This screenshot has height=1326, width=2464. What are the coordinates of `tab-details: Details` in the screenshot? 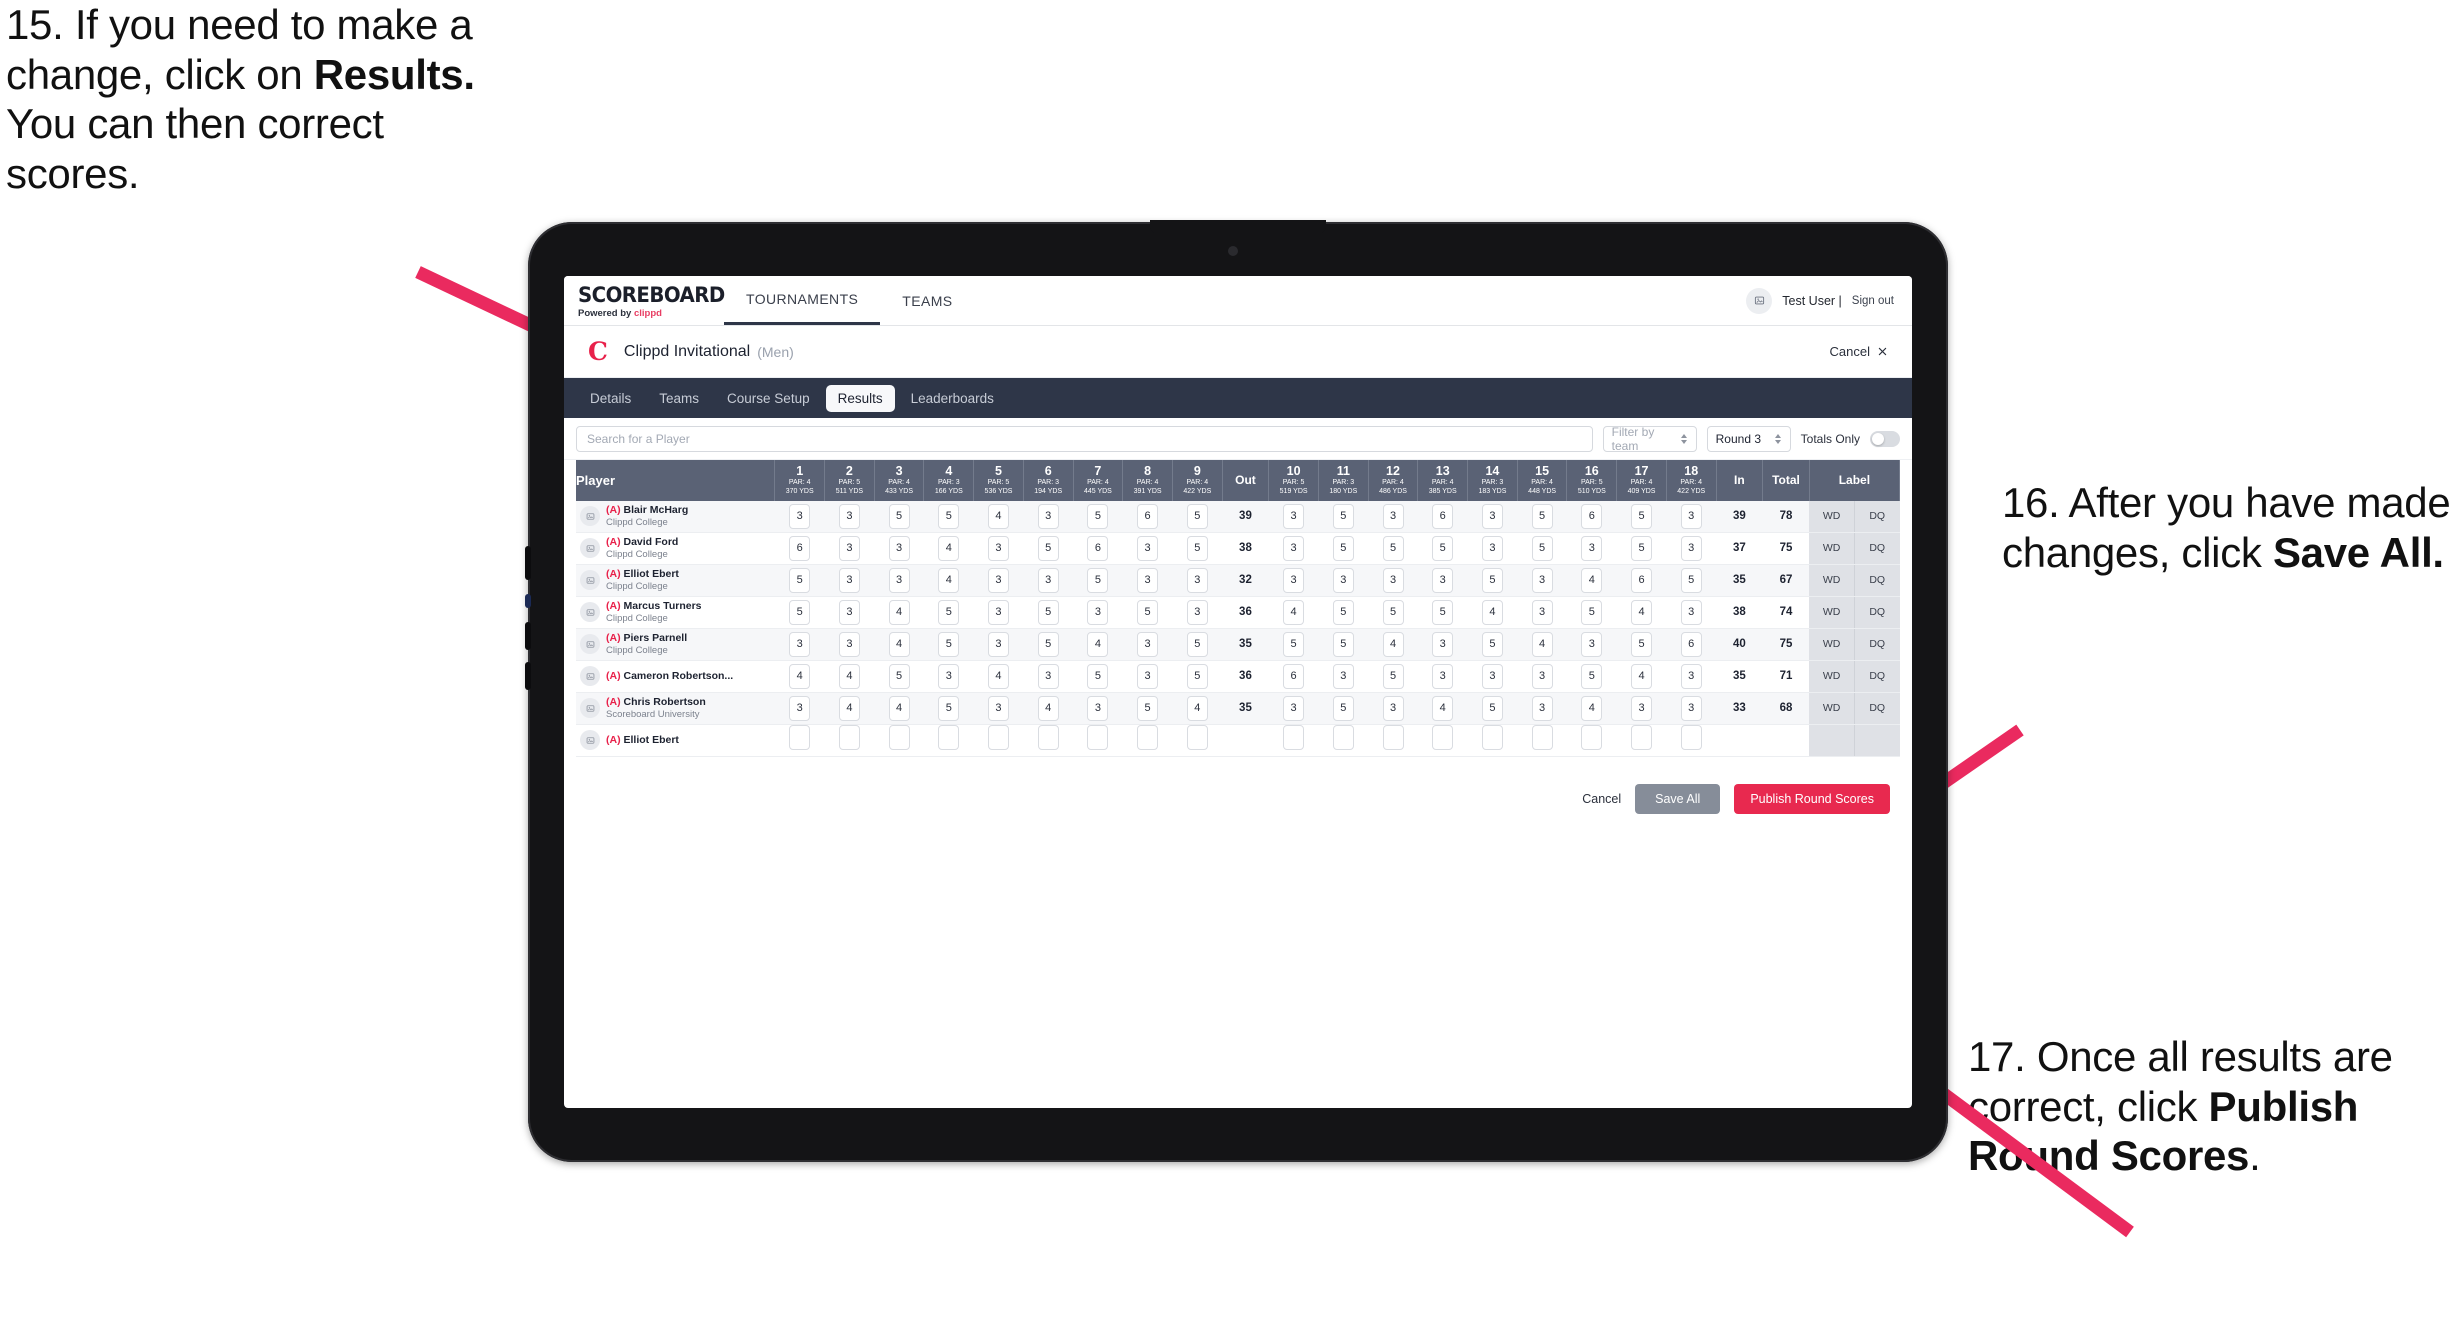 It's located at (610, 398).